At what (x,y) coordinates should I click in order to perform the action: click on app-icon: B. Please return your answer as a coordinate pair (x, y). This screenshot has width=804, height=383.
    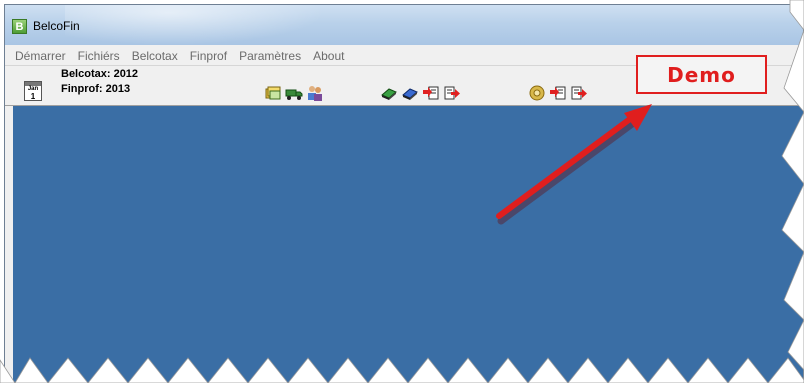
    Looking at the image, I should click on (19, 26).